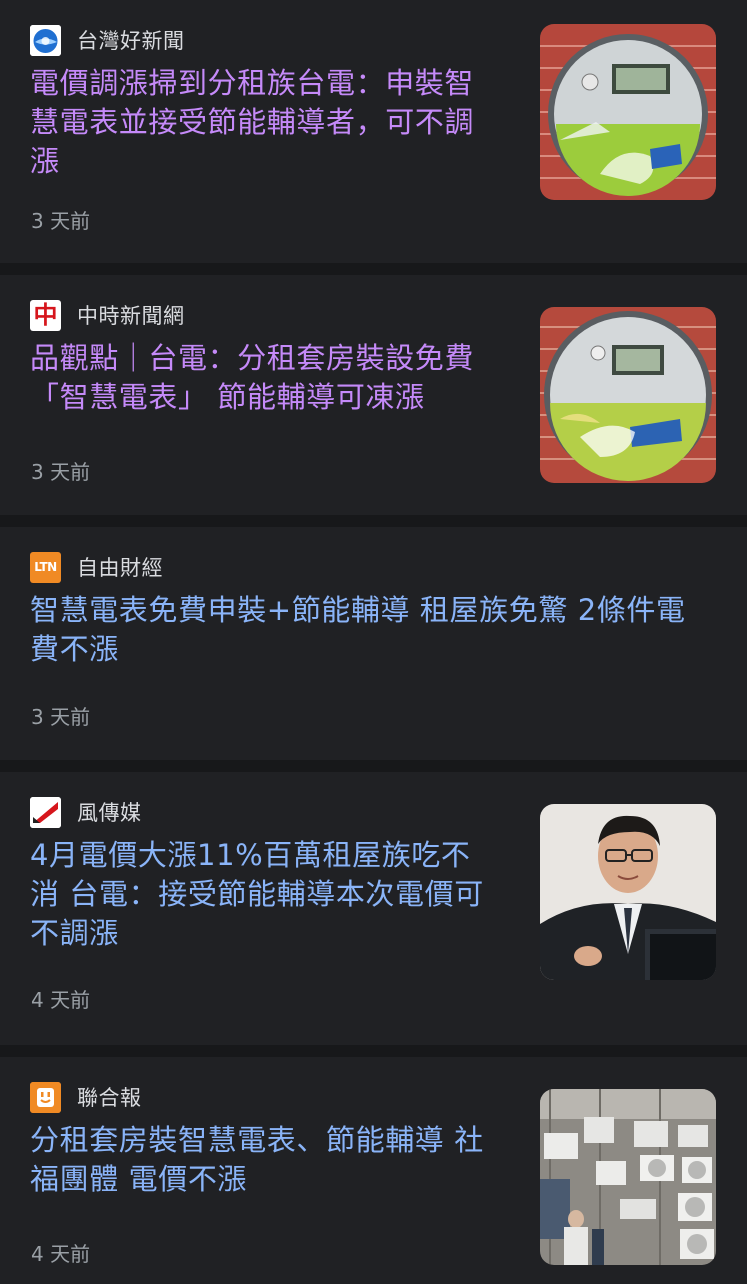 This screenshot has height=1284, width=747. I want to click on logo-text: 中, so click(45, 314).